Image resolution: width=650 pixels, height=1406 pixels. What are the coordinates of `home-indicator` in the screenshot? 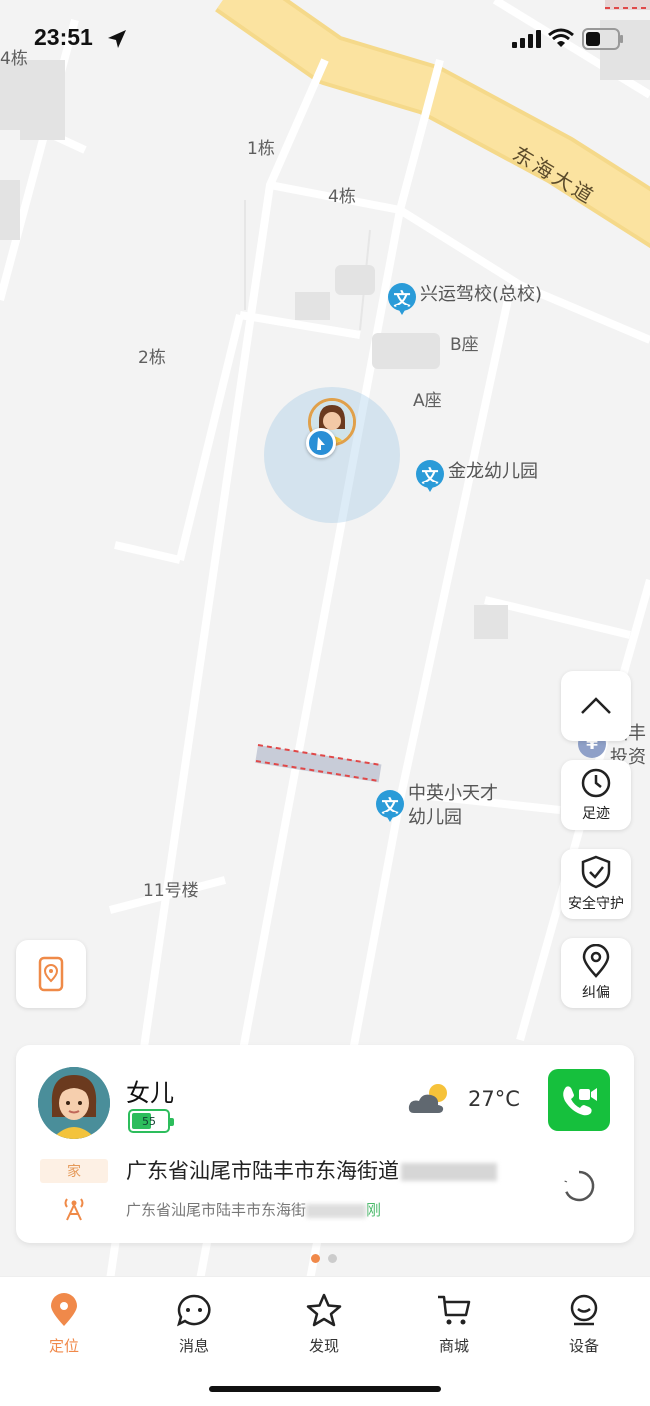 It's located at (325, 1389).